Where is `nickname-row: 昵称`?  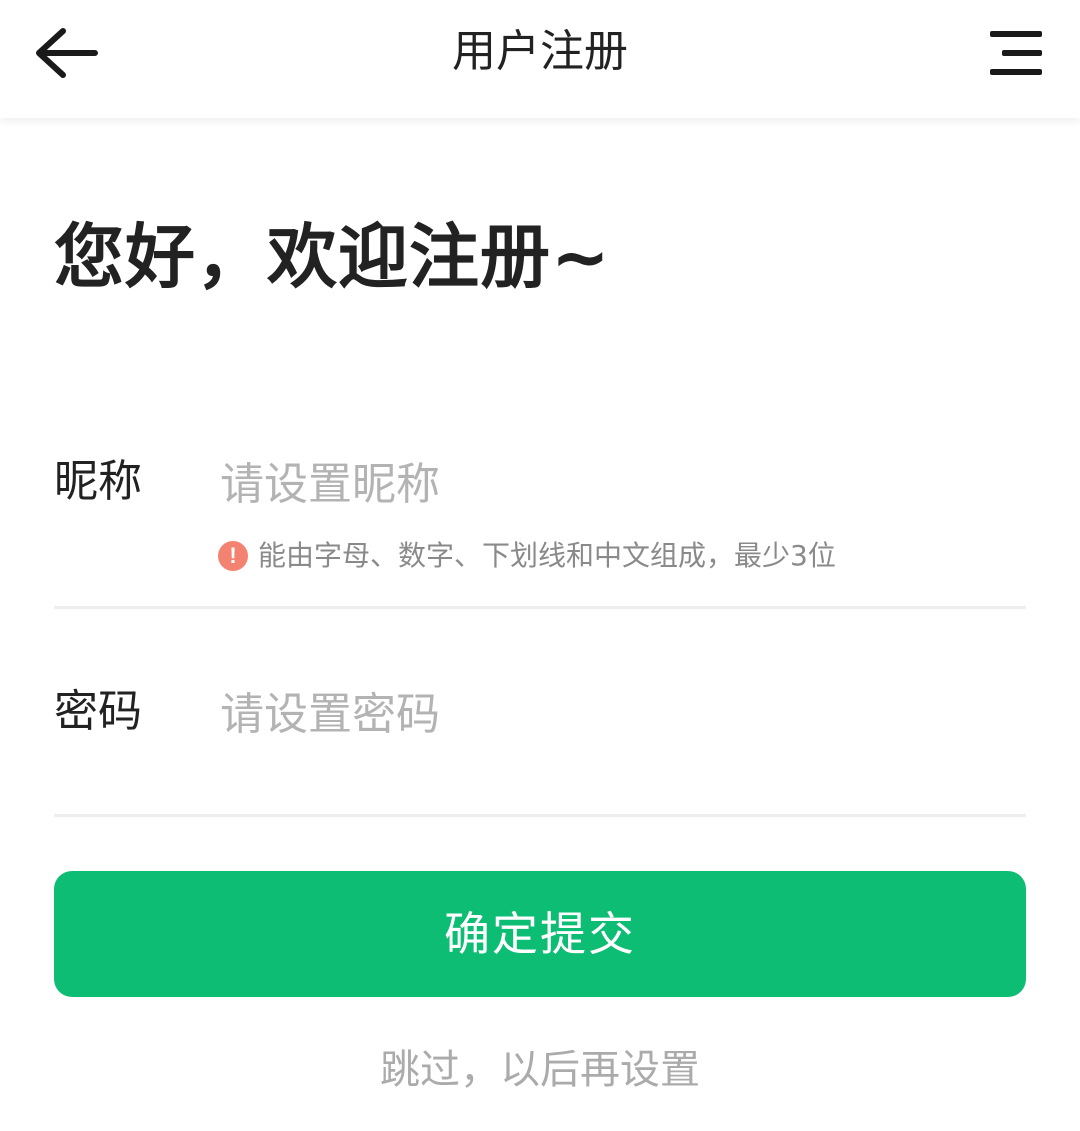
nickname-row: 昵称 is located at coordinates (540, 484).